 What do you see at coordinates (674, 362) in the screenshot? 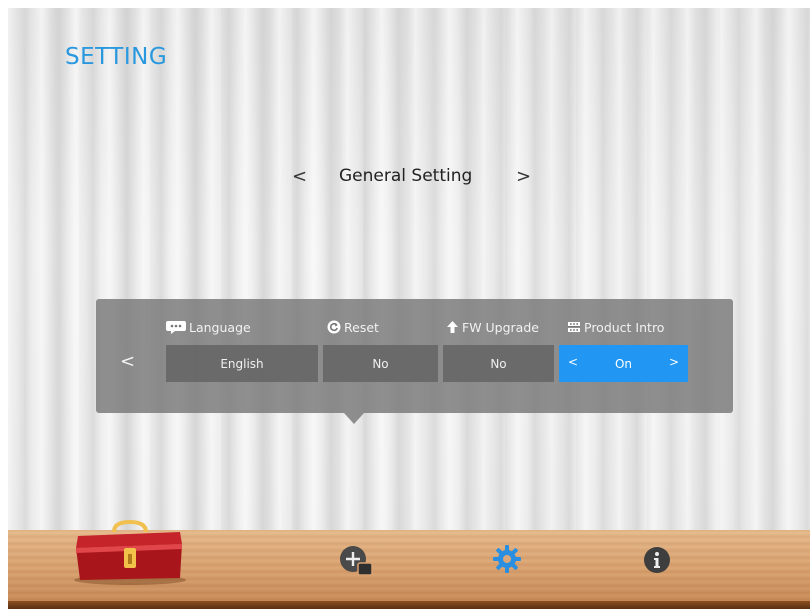
I see `product-intro-next-button: >` at bounding box center [674, 362].